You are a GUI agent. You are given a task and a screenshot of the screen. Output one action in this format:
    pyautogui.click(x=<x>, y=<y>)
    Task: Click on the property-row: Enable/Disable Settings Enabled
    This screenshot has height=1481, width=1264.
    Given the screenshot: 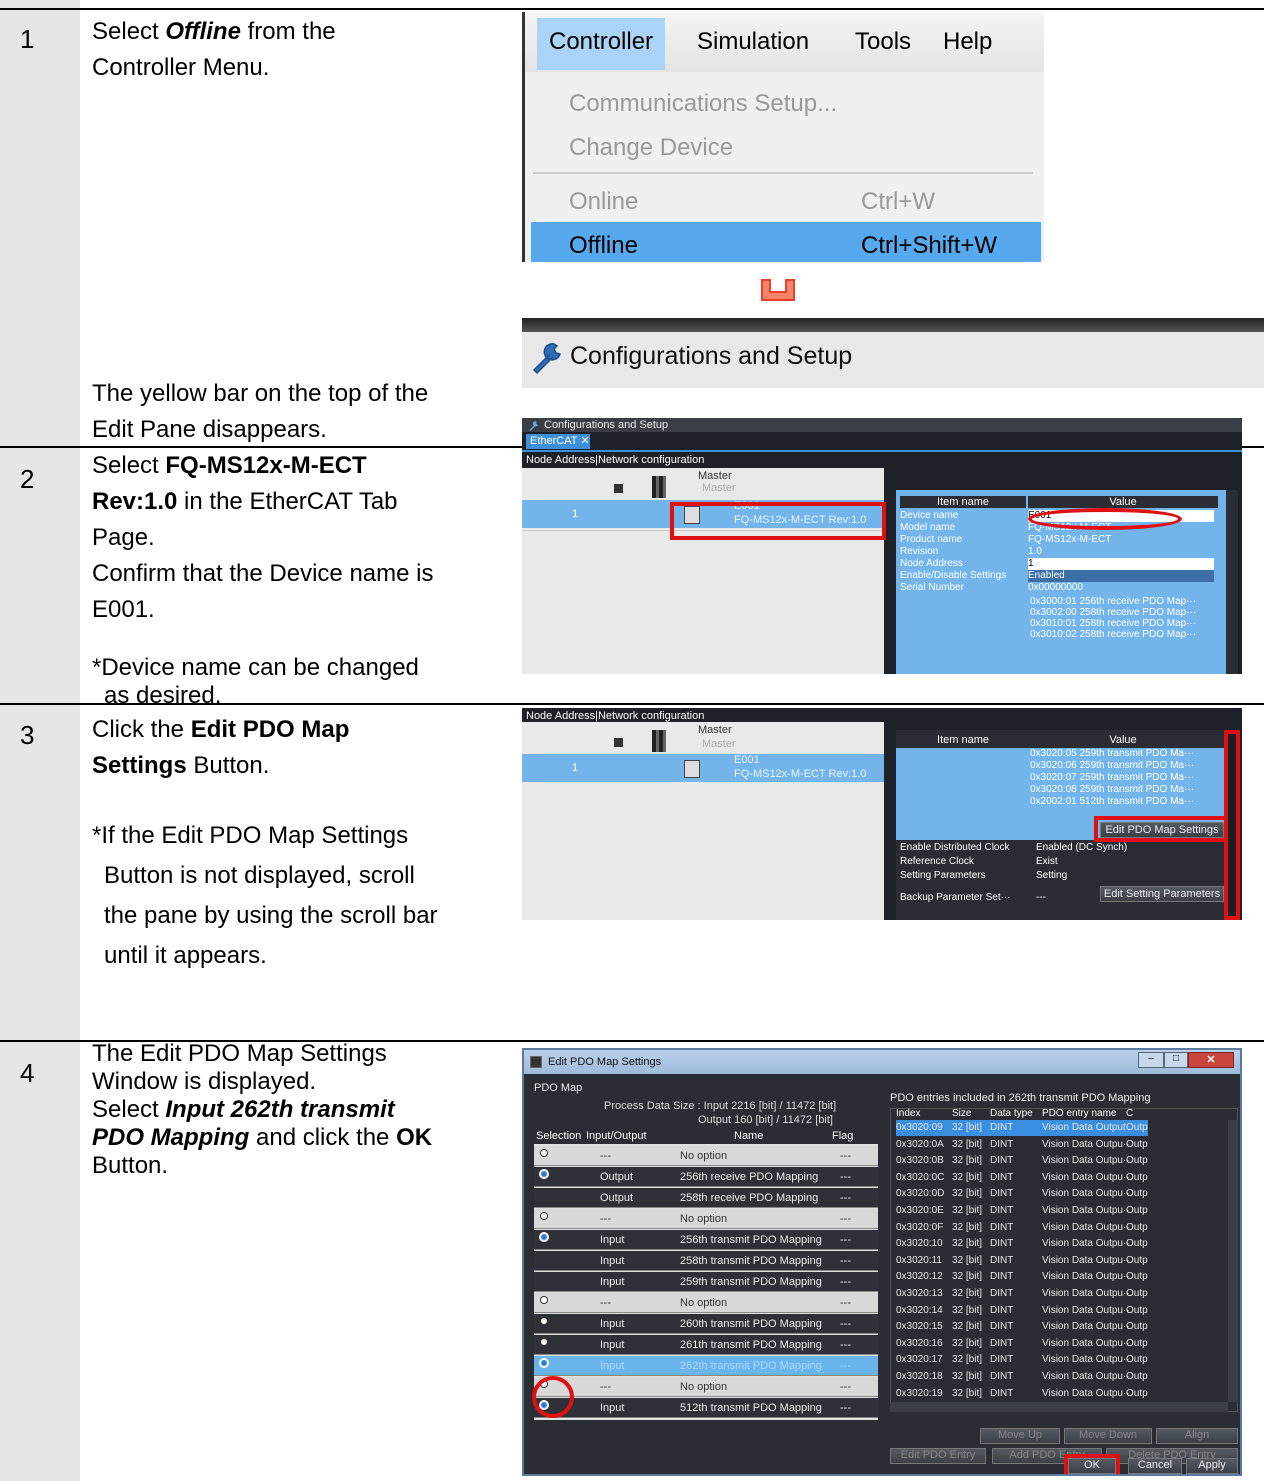 What is the action you would take?
    pyautogui.click(x=1063, y=576)
    